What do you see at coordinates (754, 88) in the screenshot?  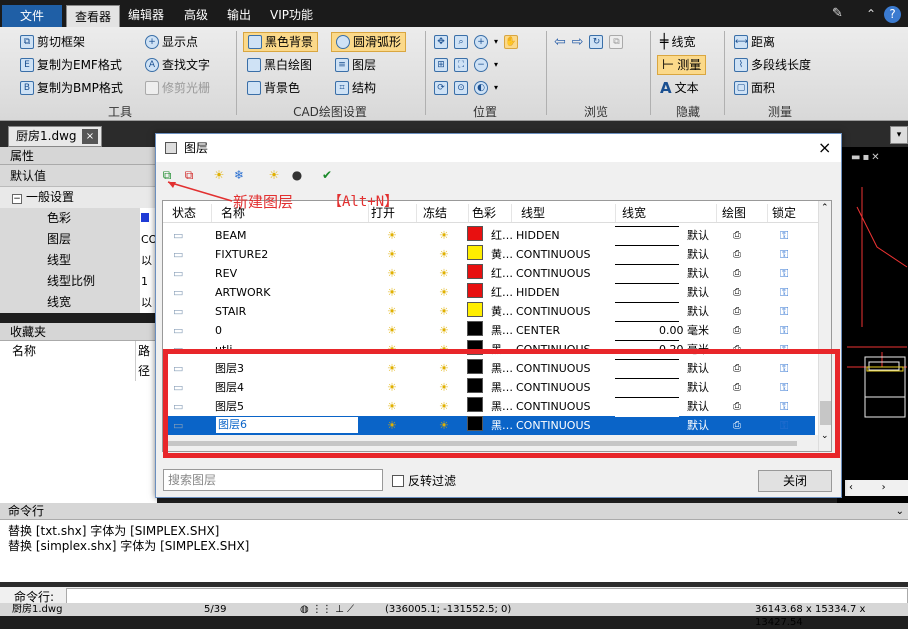 I see `area-button: ▢ 面积` at bounding box center [754, 88].